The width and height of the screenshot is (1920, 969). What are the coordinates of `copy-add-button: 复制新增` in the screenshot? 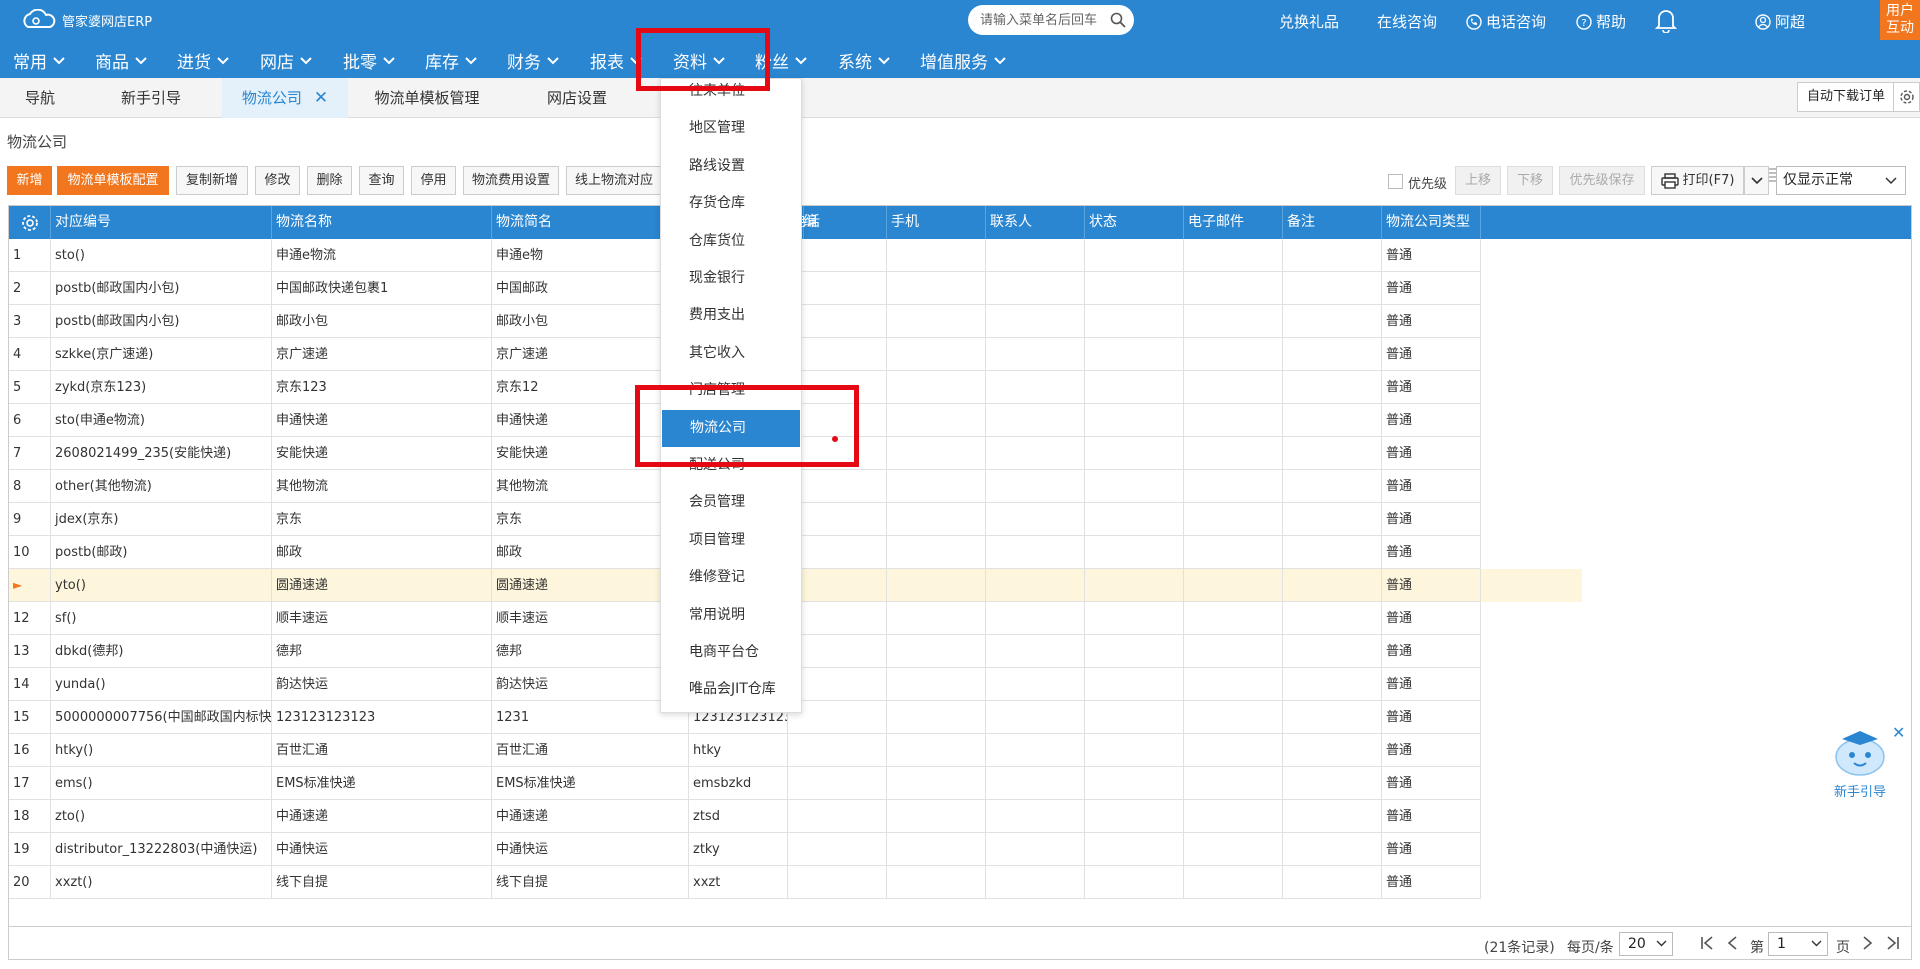 It's located at (212, 180).